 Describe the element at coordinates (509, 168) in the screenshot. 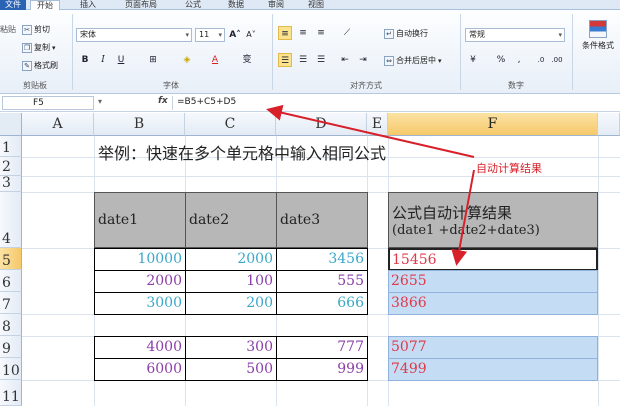

I see `annotation-label: 自动计算结果` at that location.